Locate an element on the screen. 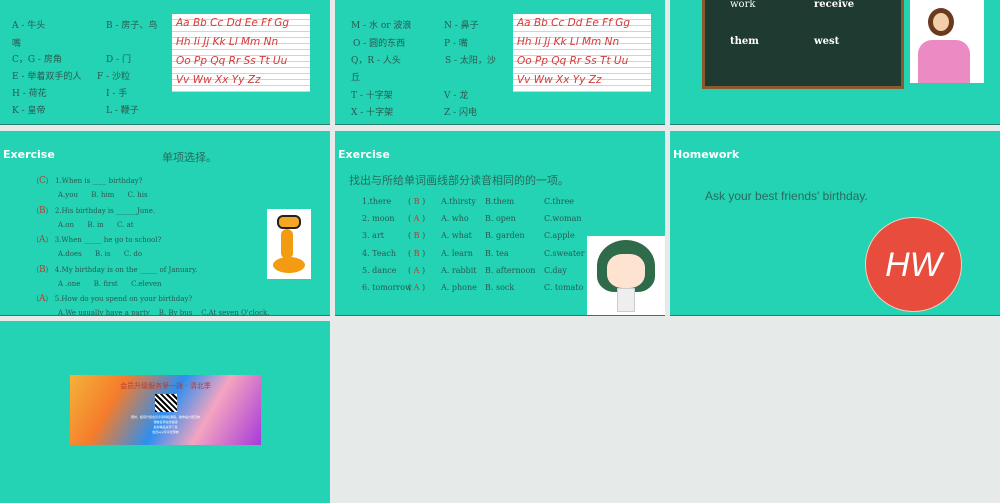 Image resolution: width=1000 pixels, height=503 pixels. board-word: them is located at coordinates (744, 41).